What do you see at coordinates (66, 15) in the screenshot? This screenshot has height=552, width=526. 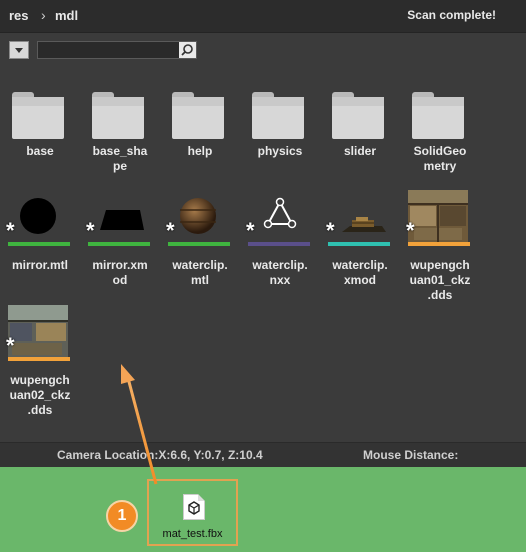 I see `breadcrumb-current: mdl` at bounding box center [66, 15].